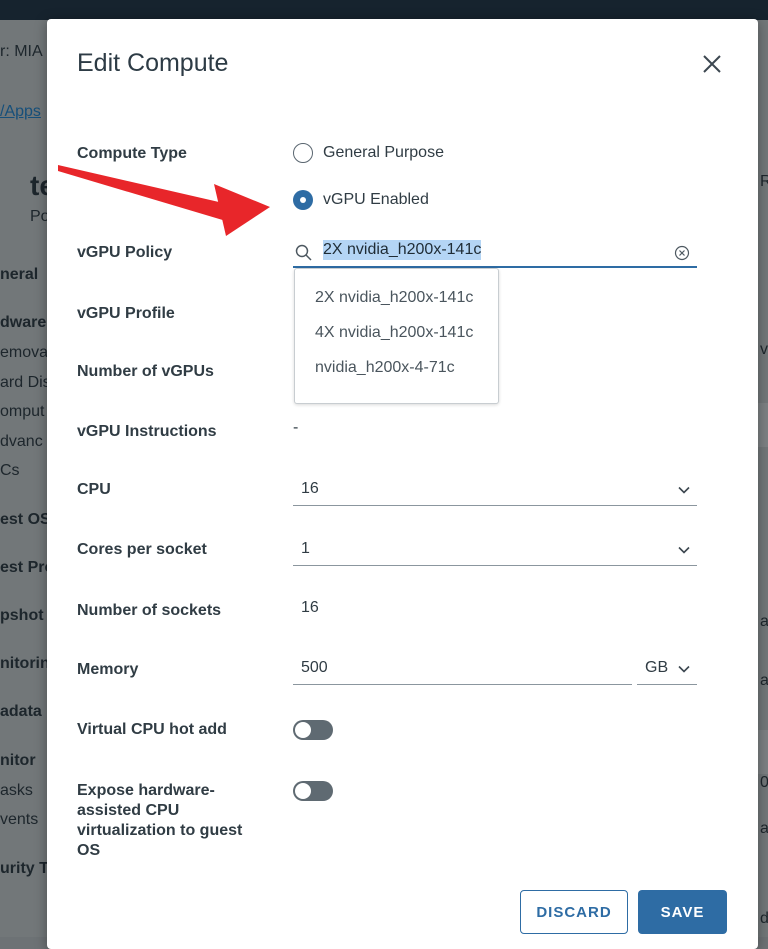 The image size is (768, 949). Describe the element at coordinates (495, 489) in the screenshot. I see `cpu-select: 16` at that location.